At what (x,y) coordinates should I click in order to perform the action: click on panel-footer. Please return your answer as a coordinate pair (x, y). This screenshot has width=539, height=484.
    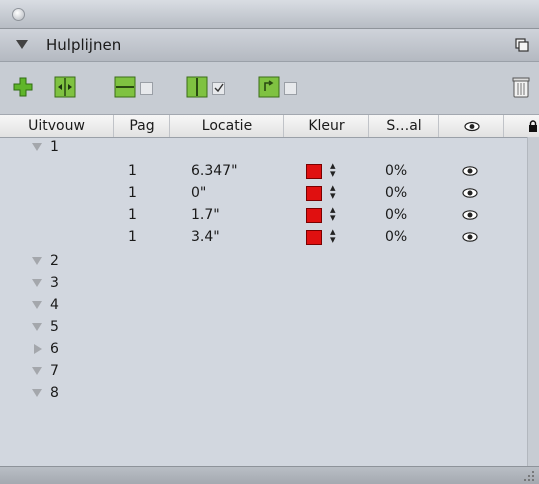
    Looking at the image, I should click on (269, 475).